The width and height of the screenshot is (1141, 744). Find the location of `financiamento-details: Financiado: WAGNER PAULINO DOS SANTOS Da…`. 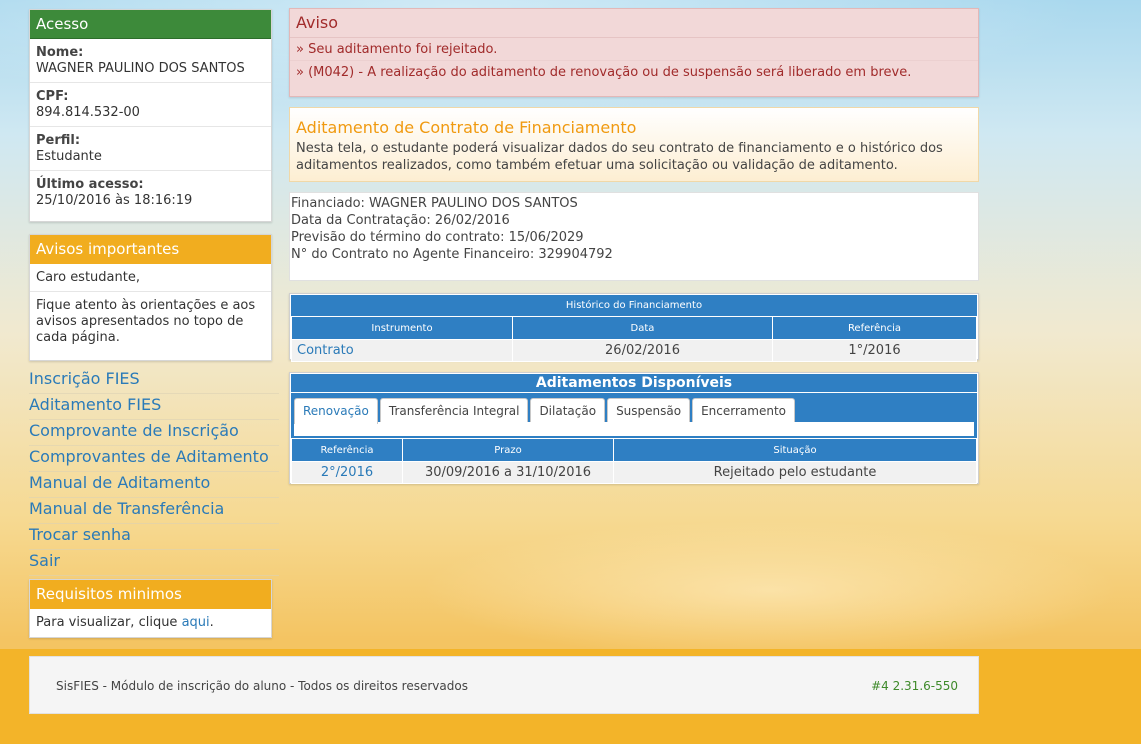

financiamento-details: Financiado: WAGNER PAULINO DOS SANTOS Da… is located at coordinates (634, 236).